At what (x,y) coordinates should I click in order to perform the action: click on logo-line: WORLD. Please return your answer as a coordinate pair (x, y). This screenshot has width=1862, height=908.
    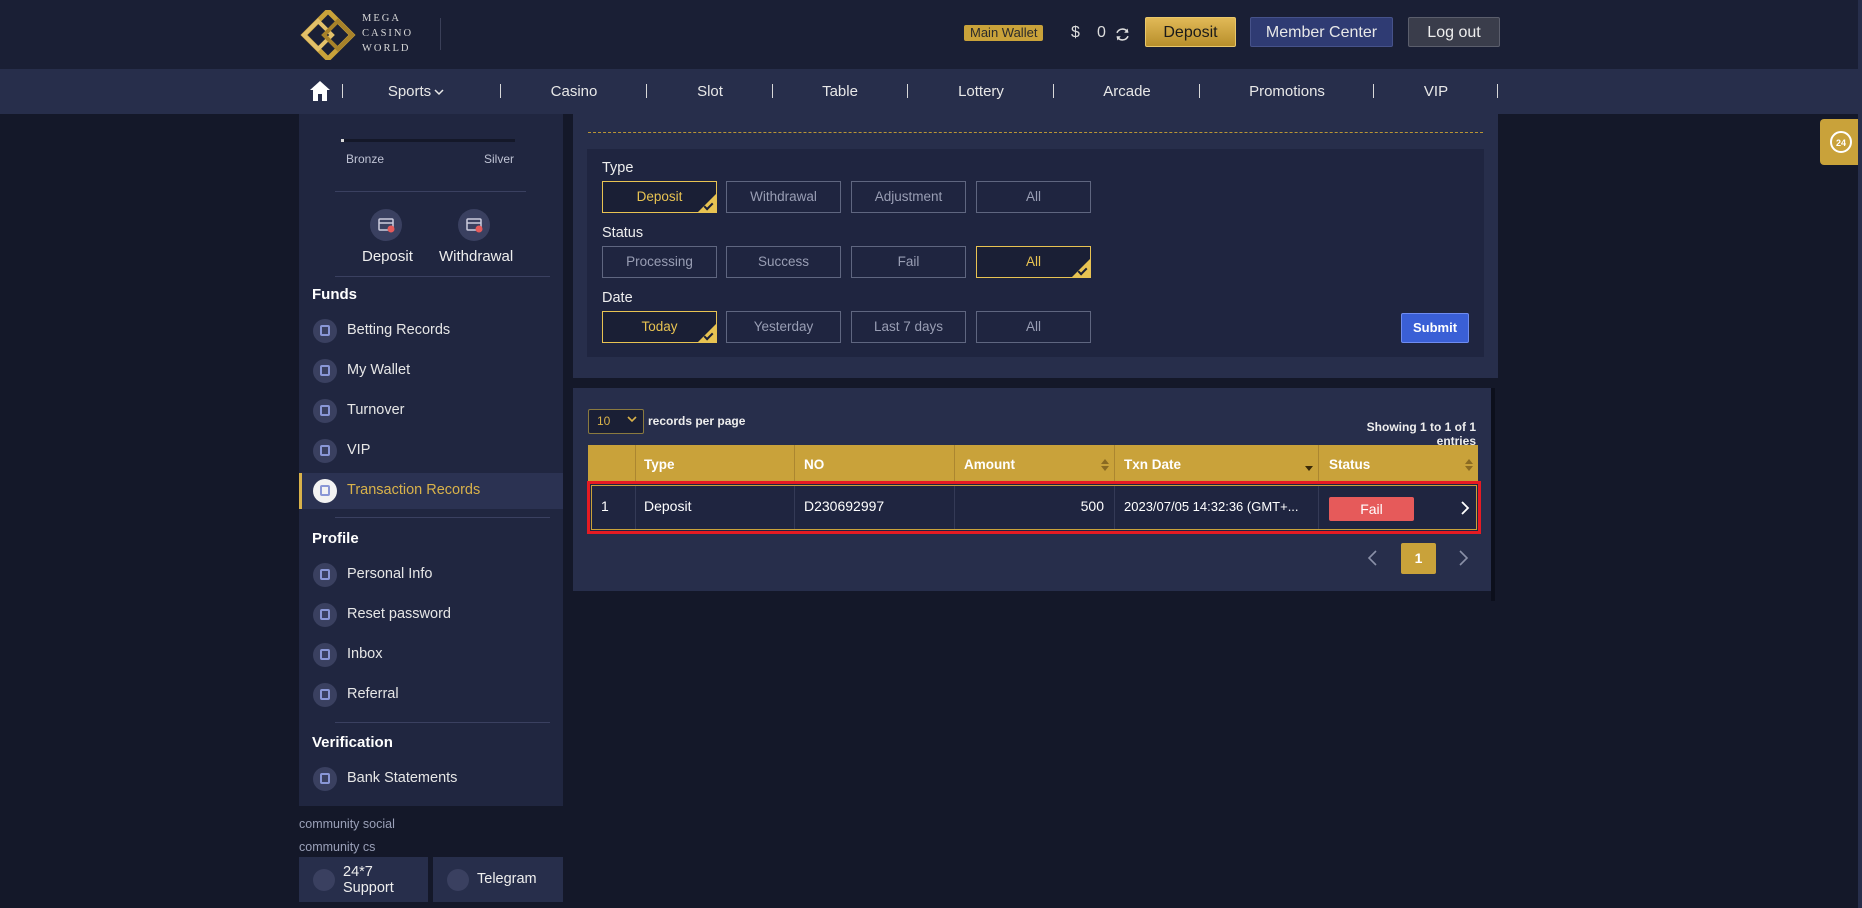
    Looking at the image, I should click on (386, 48).